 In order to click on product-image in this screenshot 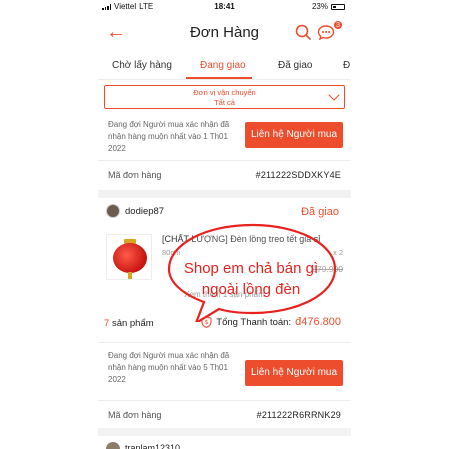, I will do `click(129, 257)`.